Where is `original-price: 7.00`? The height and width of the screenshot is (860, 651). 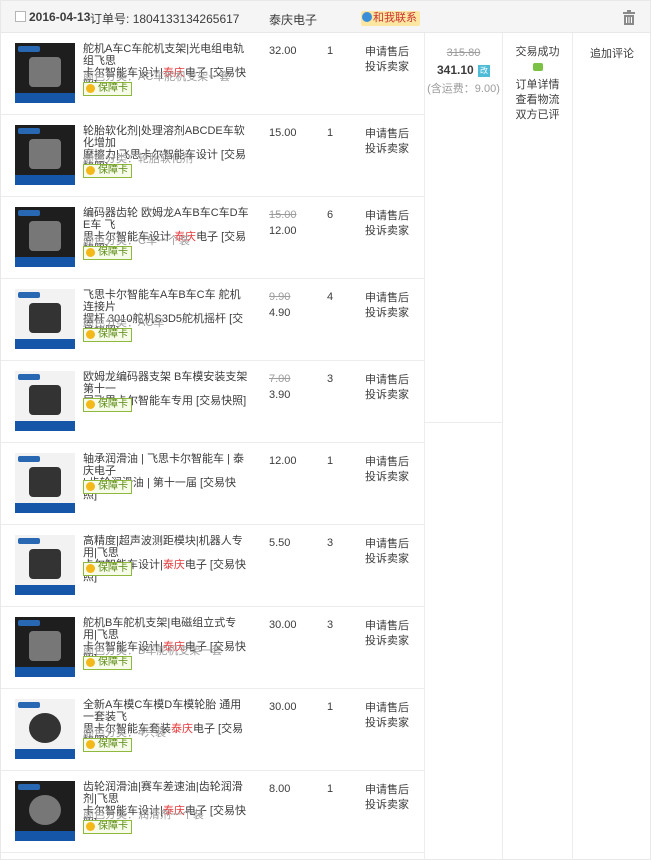
original-price: 7.00 is located at coordinates (280, 379).